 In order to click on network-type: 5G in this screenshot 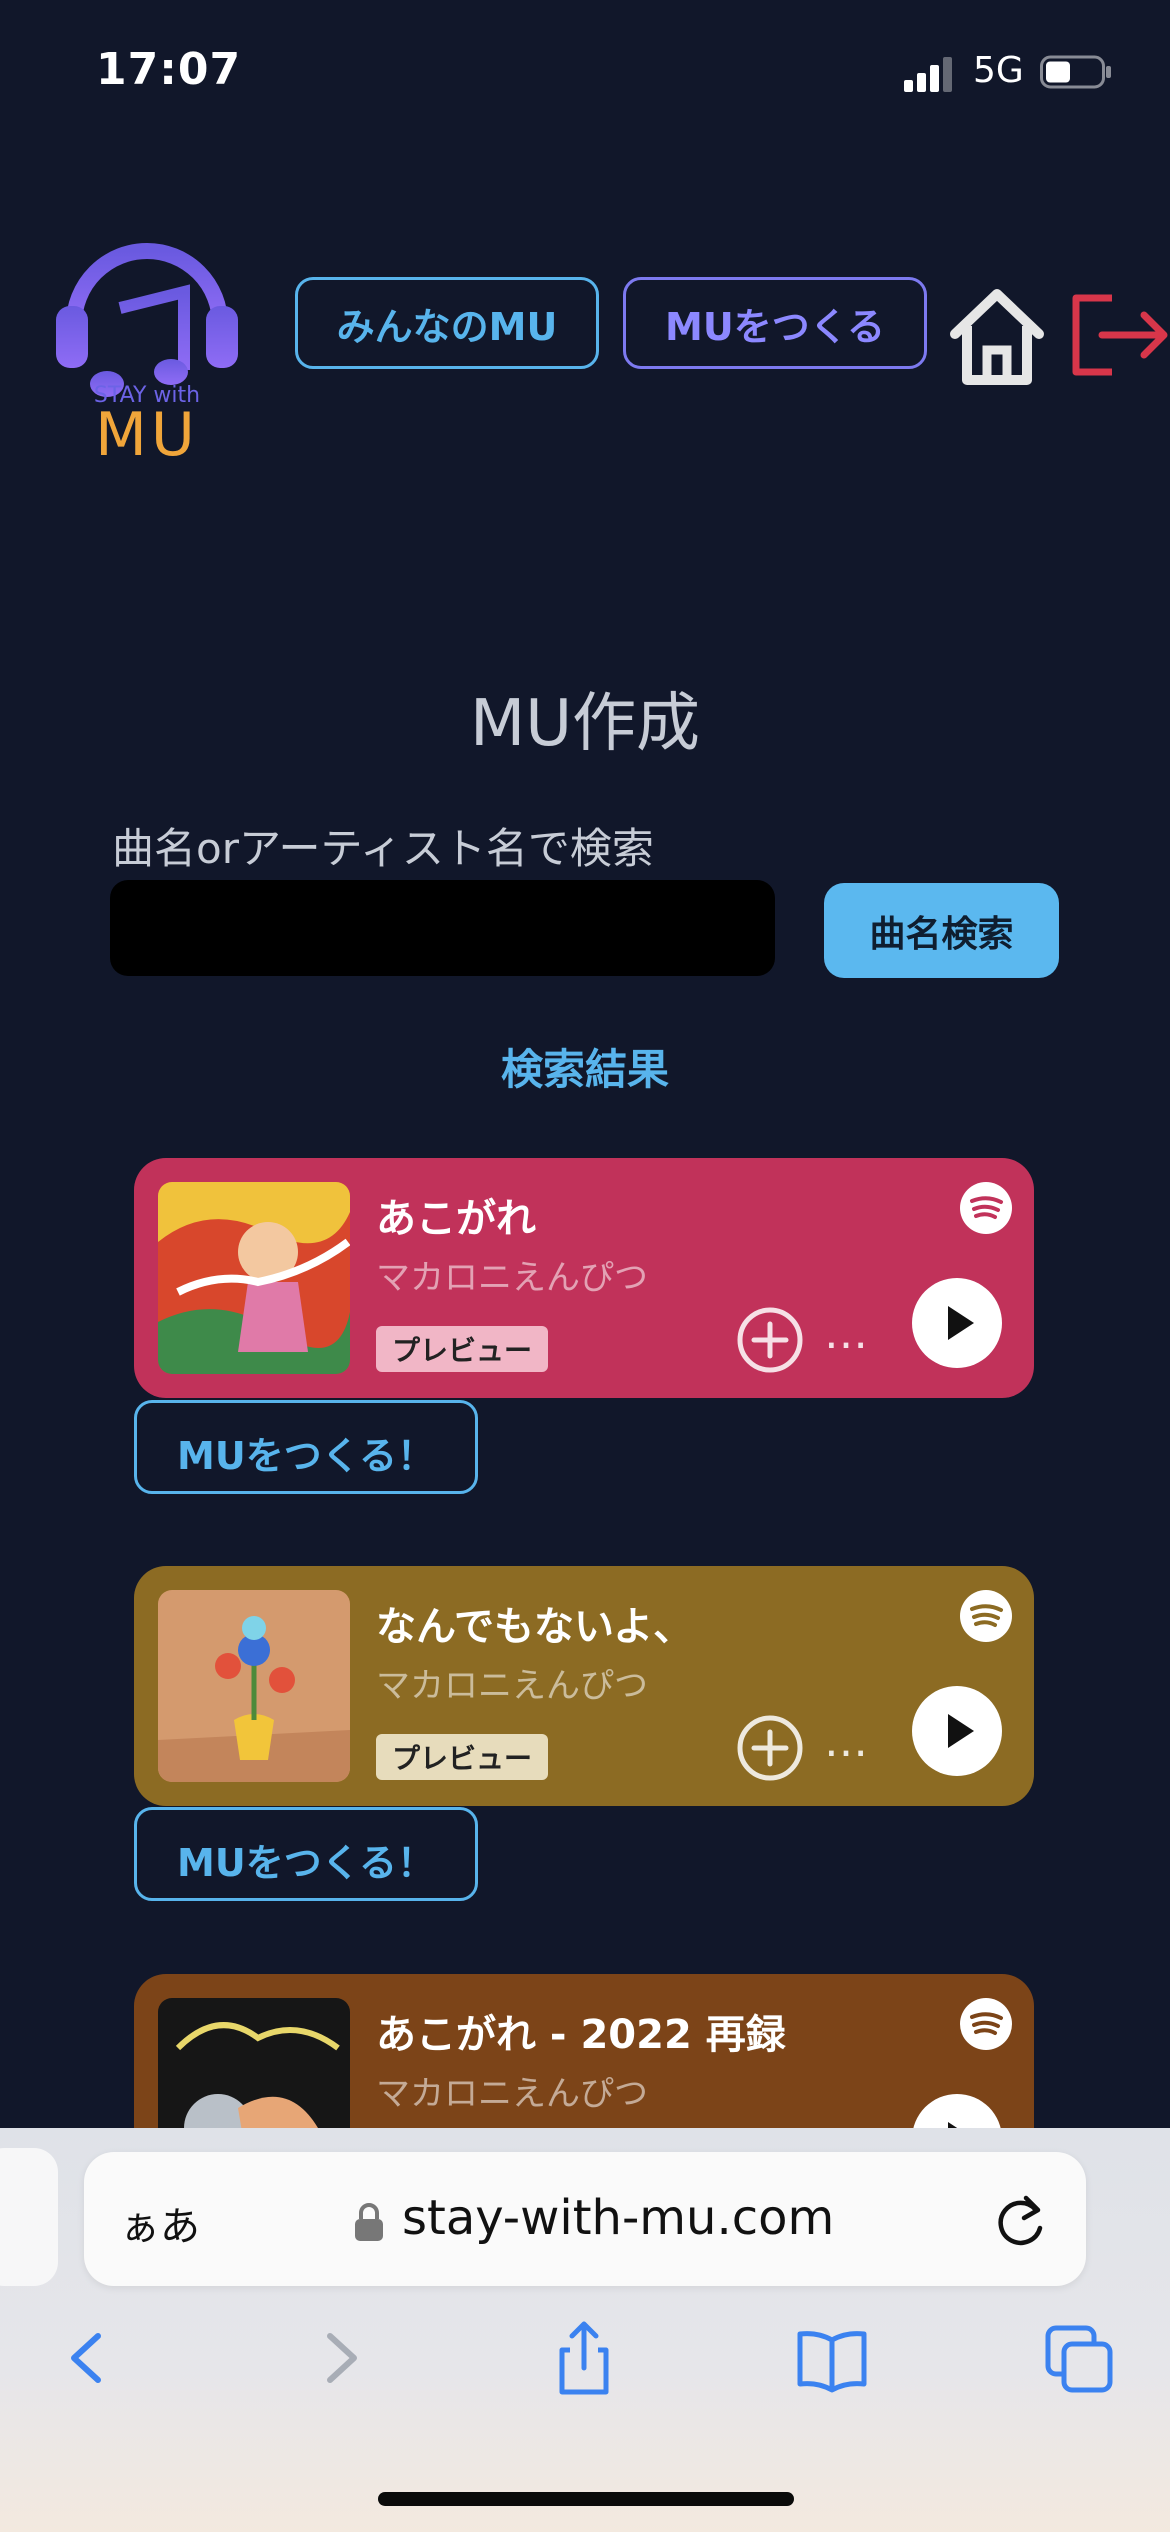, I will do `click(998, 70)`.